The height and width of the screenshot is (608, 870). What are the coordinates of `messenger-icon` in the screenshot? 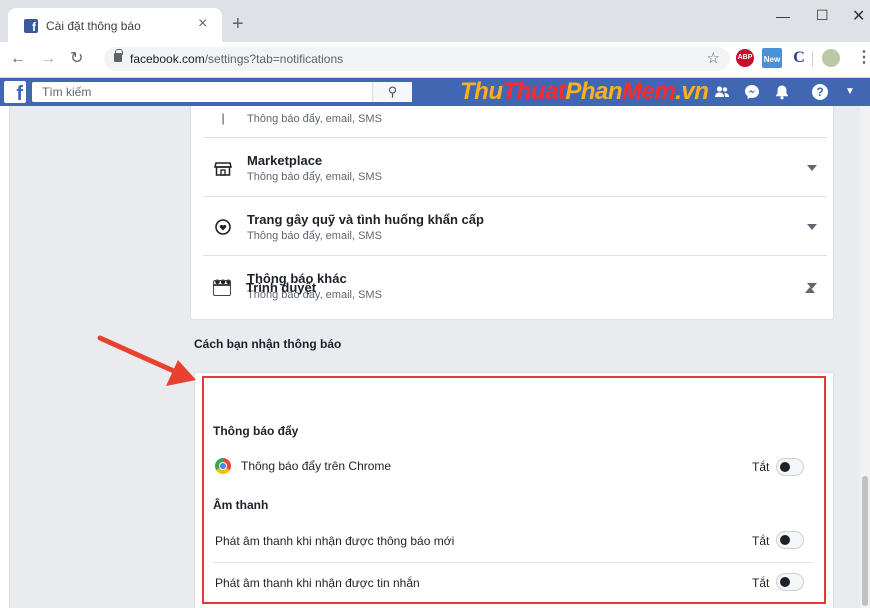 It's located at (752, 92).